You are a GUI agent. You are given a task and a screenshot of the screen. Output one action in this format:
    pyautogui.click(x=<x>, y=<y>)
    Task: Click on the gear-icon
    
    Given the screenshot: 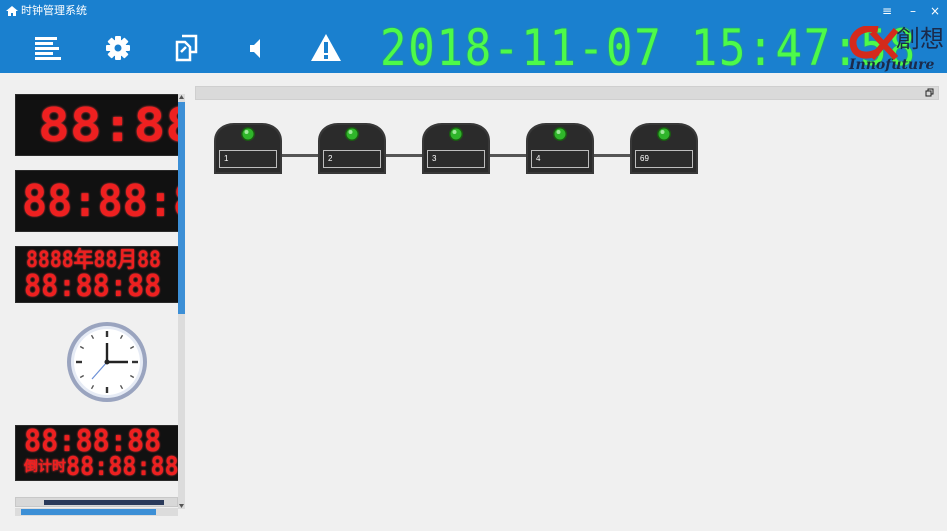 What is the action you would take?
    pyautogui.click(x=118, y=48)
    